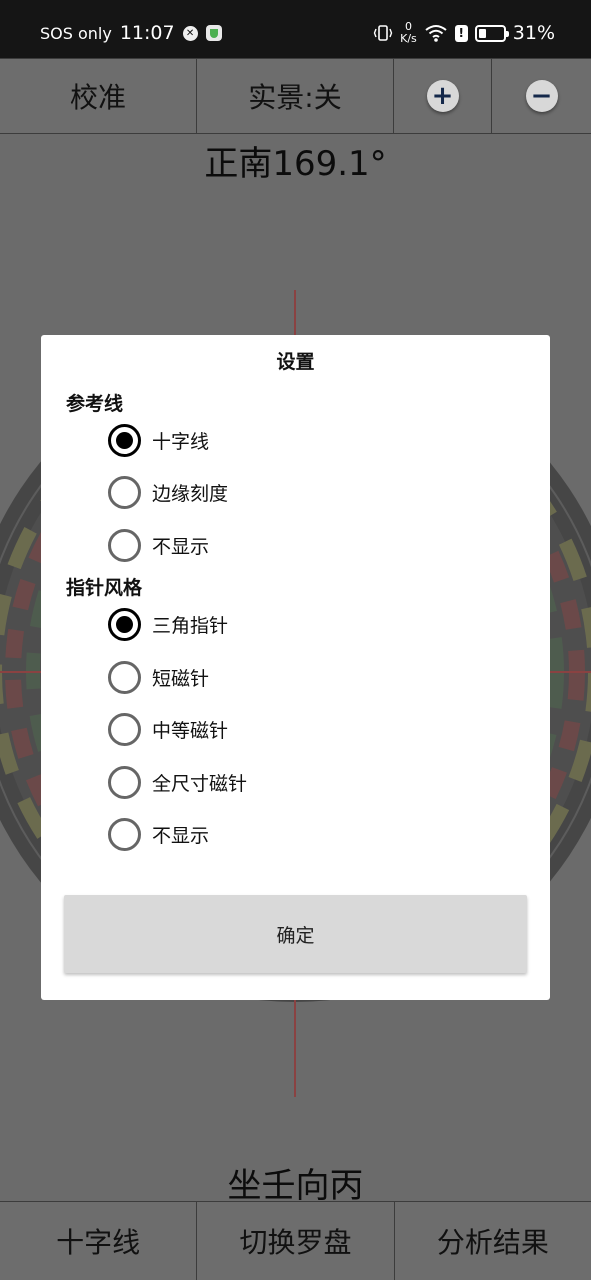 This screenshot has width=591, height=1280. What do you see at coordinates (295, 362) in the screenshot?
I see `dialog-title: 设置` at bounding box center [295, 362].